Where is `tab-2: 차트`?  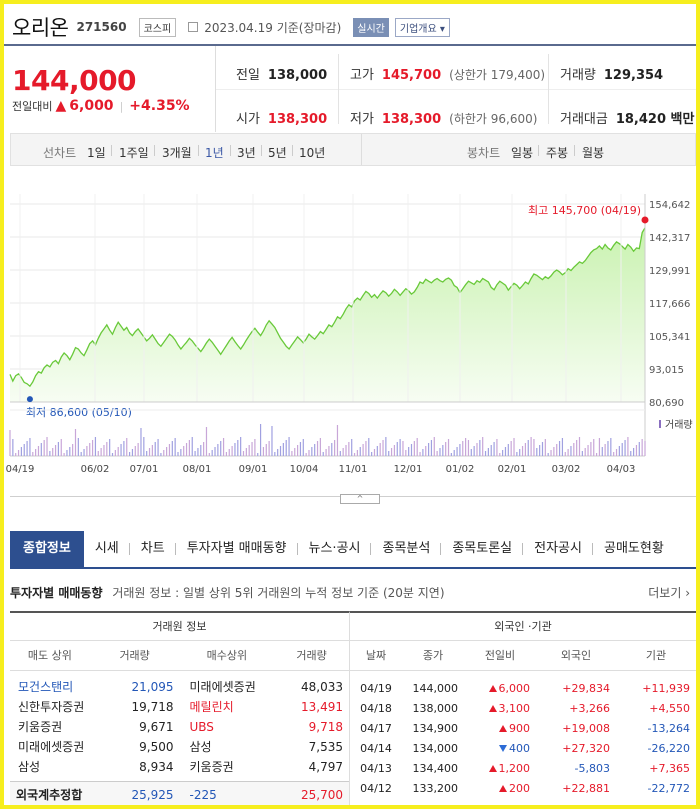 tab-2: 차트 is located at coordinates (153, 549).